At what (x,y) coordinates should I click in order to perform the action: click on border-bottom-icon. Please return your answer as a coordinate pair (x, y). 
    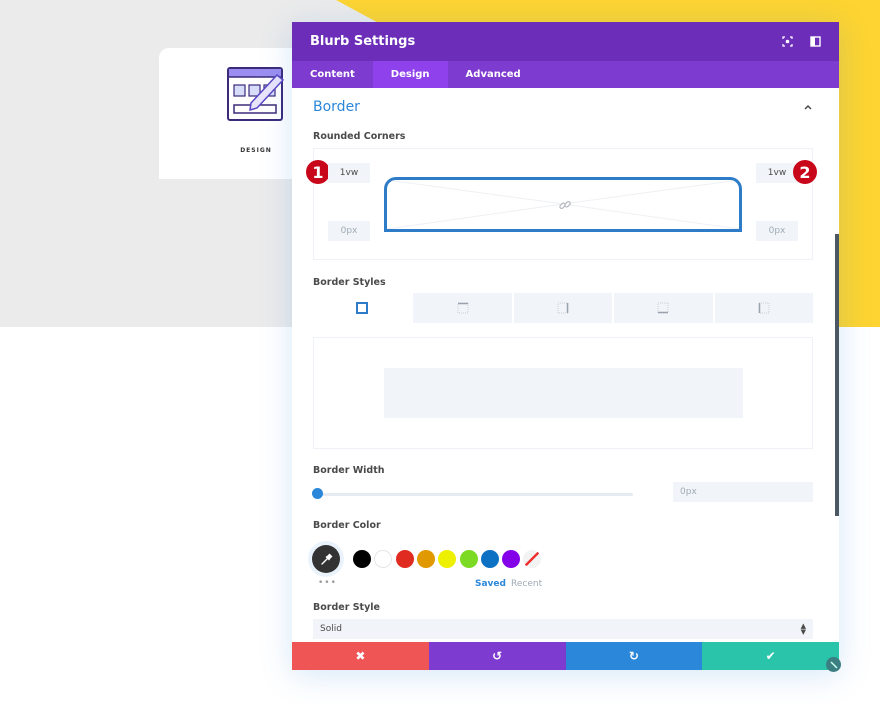
    Looking at the image, I should click on (663, 308).